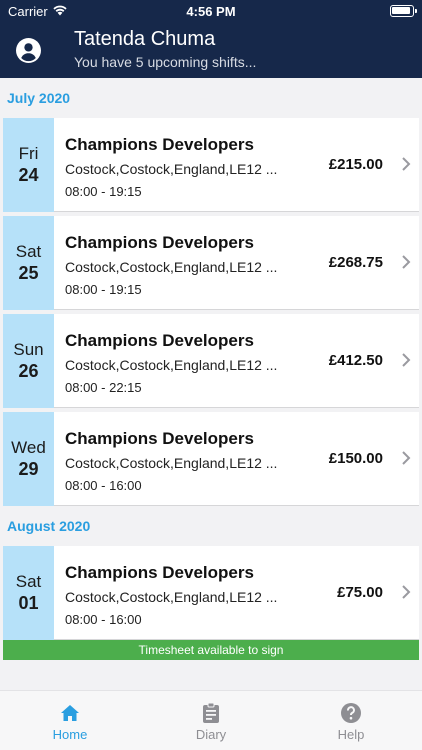 The image size is (422, 750). Describe the element at coordinates (351, 734) in the screenshot. I see `tab-help-label: Help` at that location.